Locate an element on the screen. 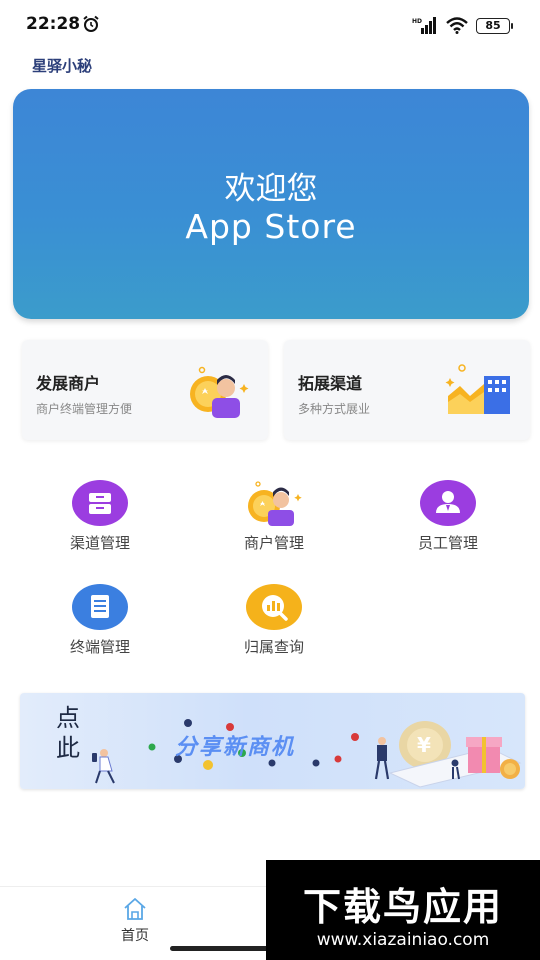 The height and width of the screenshot is (960, 540). store-name-text: App Store is located at coordinates (271, 226).